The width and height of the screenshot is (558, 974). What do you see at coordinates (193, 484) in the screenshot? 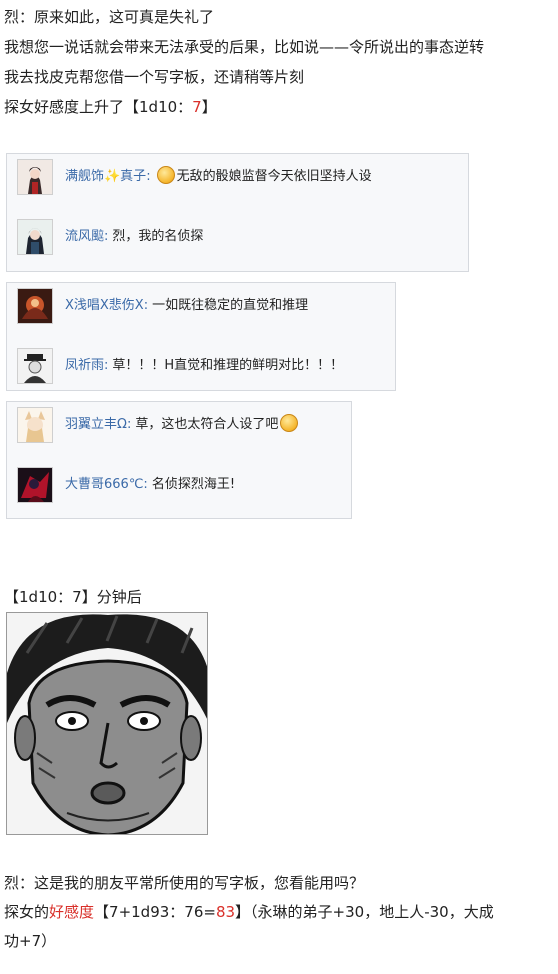
I see `comment-text: 名侦探烈海王!` at bounding box center [193, 484].